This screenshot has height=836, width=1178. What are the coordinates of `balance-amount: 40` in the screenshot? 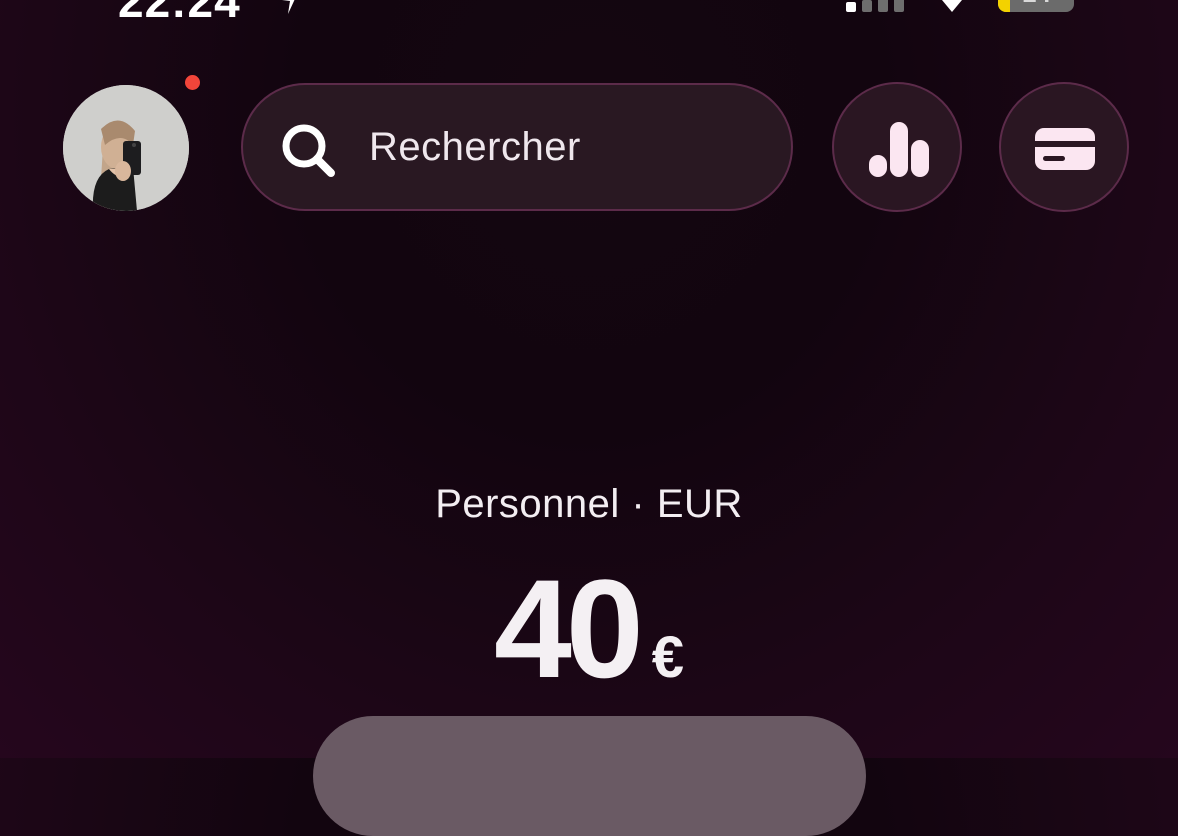 It's located at (569, 628).